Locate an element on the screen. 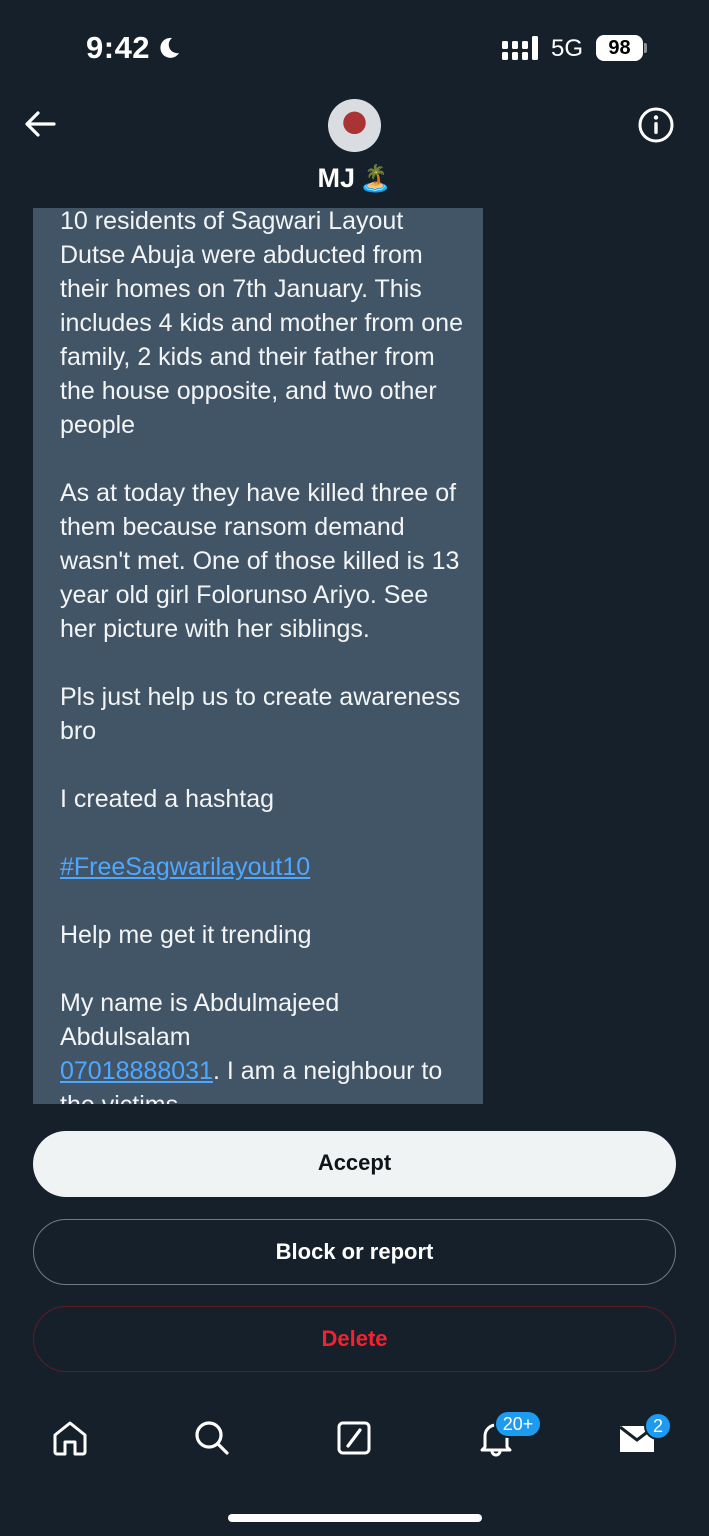  message-paragraph: Pls just help us to create awareness bro is located at coordinates (264, 714).